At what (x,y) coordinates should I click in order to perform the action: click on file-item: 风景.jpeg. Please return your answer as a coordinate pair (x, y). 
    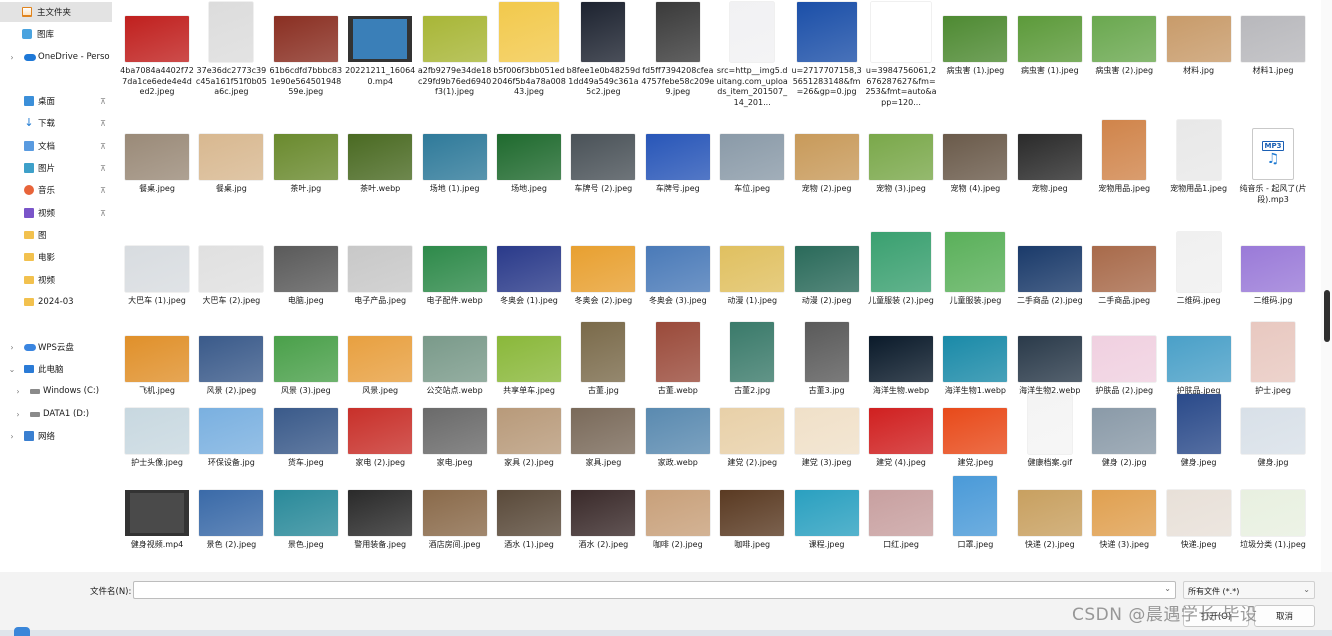
    Looking at the image, I should click on (380, 359).